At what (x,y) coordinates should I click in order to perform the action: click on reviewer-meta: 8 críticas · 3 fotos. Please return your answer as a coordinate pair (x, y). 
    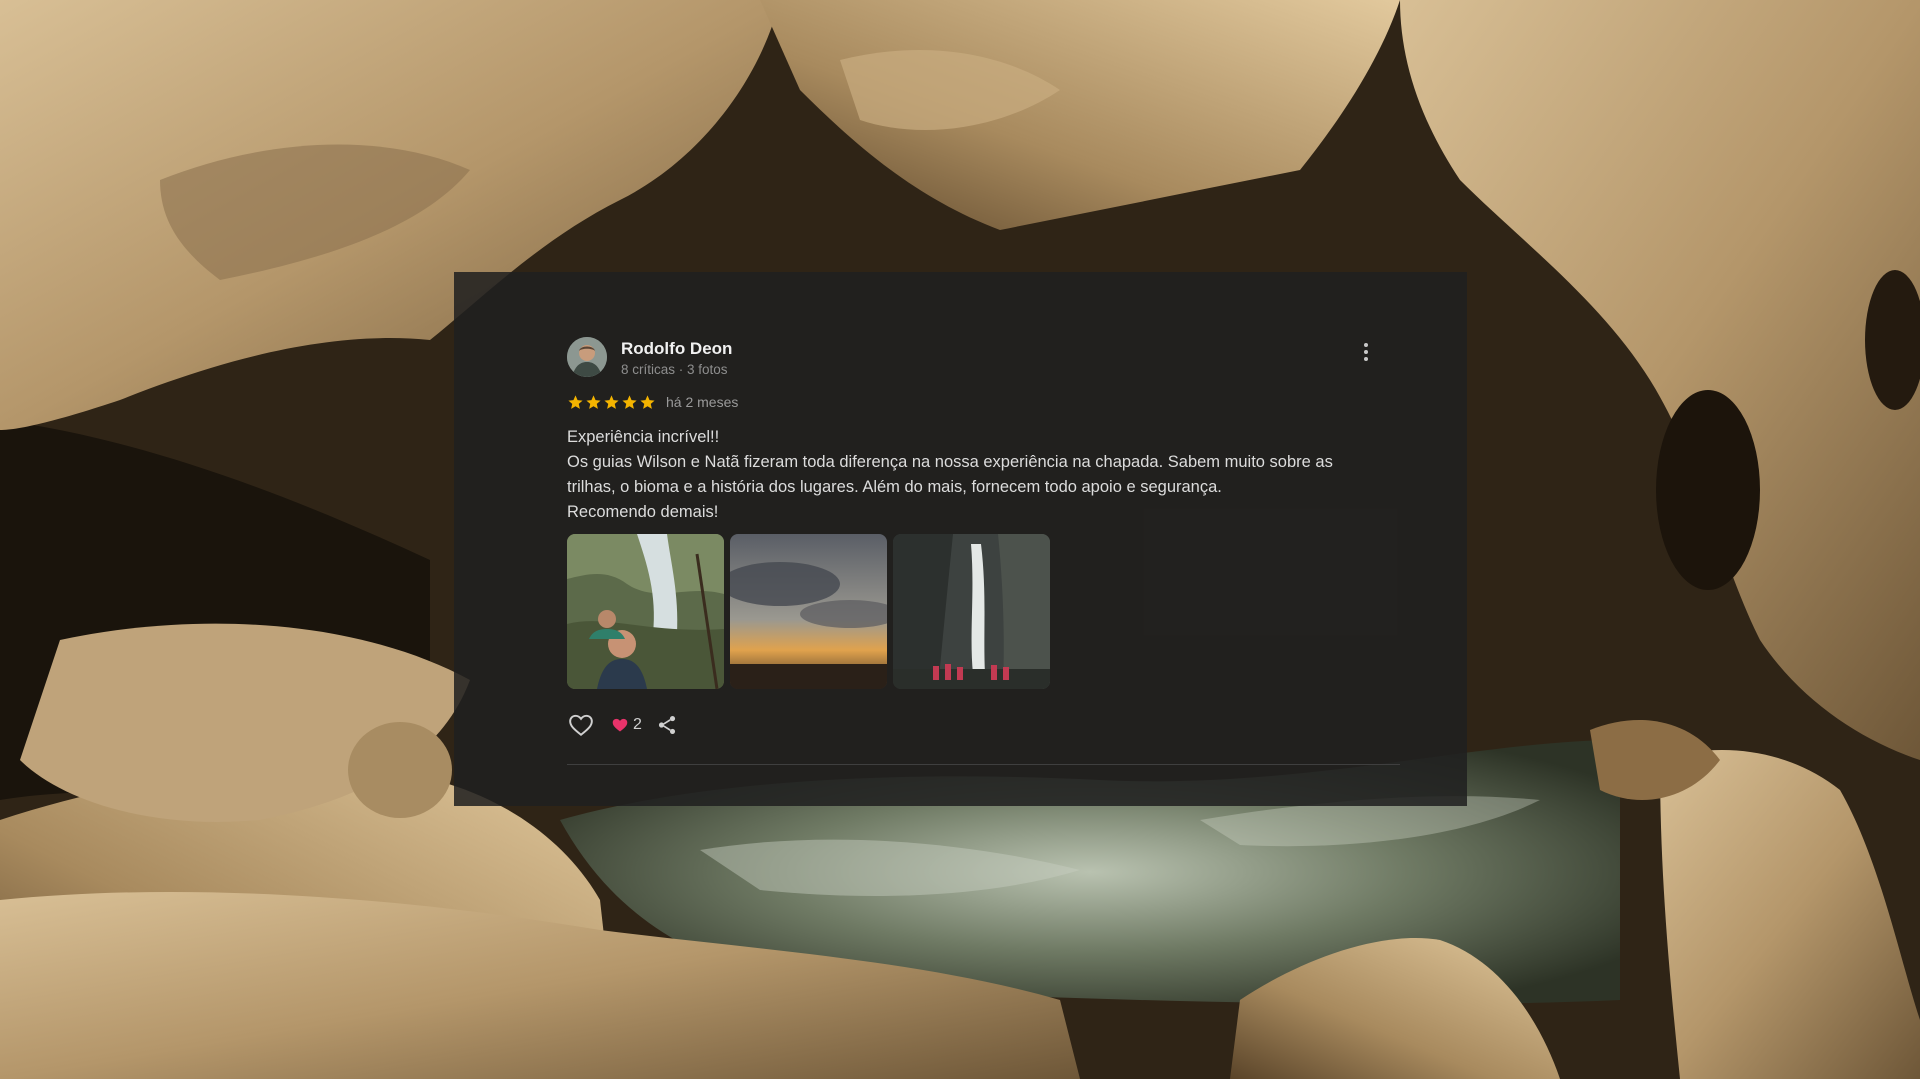
    Looking at the image, I should click on (674, 369).